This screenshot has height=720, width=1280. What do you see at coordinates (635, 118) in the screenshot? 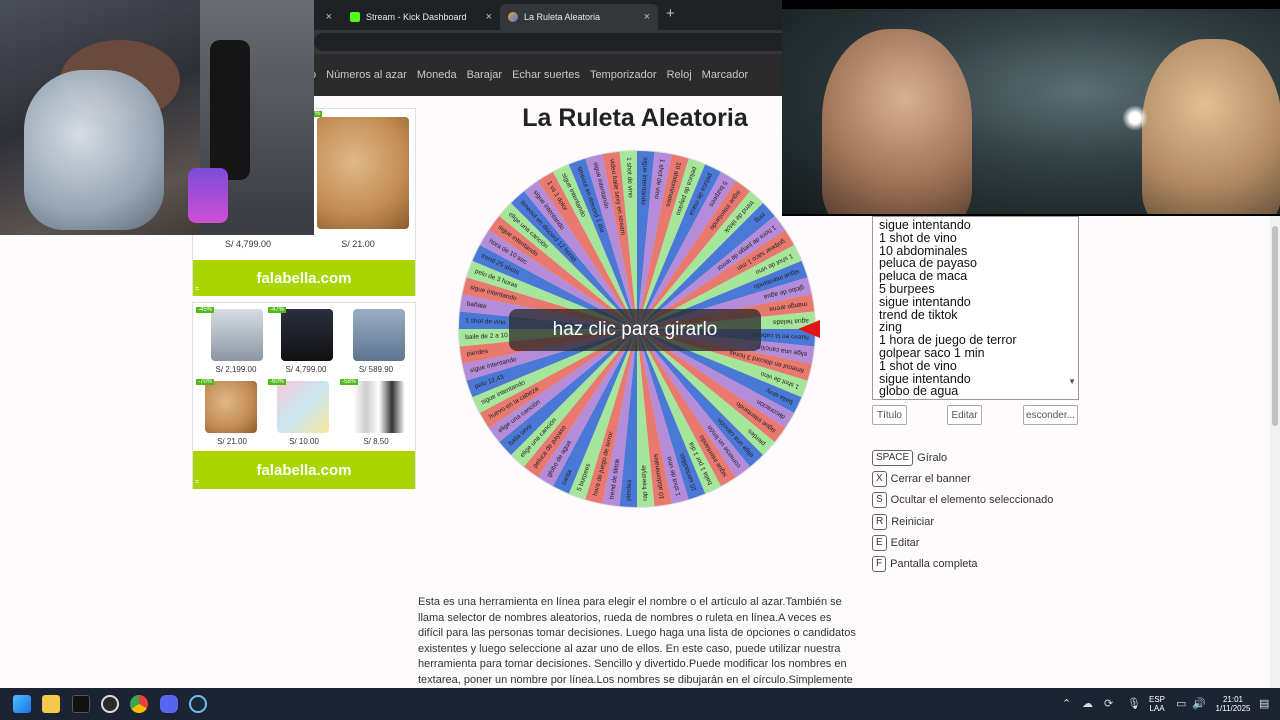
I see `page-title: La Ruleta Aleatoria` at bounding box center [635, 118].